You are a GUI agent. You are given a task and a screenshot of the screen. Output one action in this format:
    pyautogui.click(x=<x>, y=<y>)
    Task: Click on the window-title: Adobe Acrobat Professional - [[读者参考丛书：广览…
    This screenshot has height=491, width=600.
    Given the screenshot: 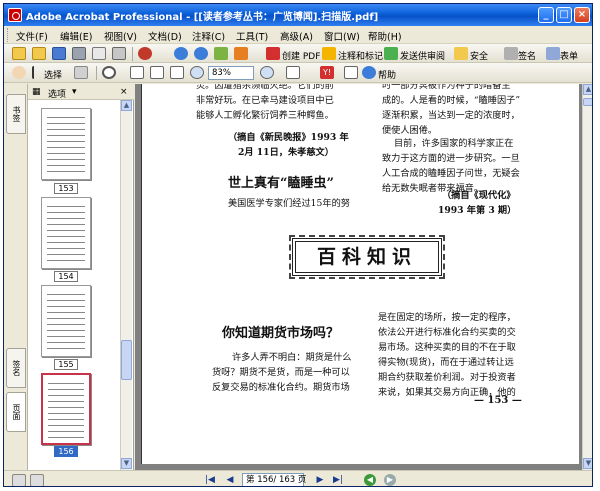 What is the action you would take?
    pyautogui.click(x=202, y=17)
    